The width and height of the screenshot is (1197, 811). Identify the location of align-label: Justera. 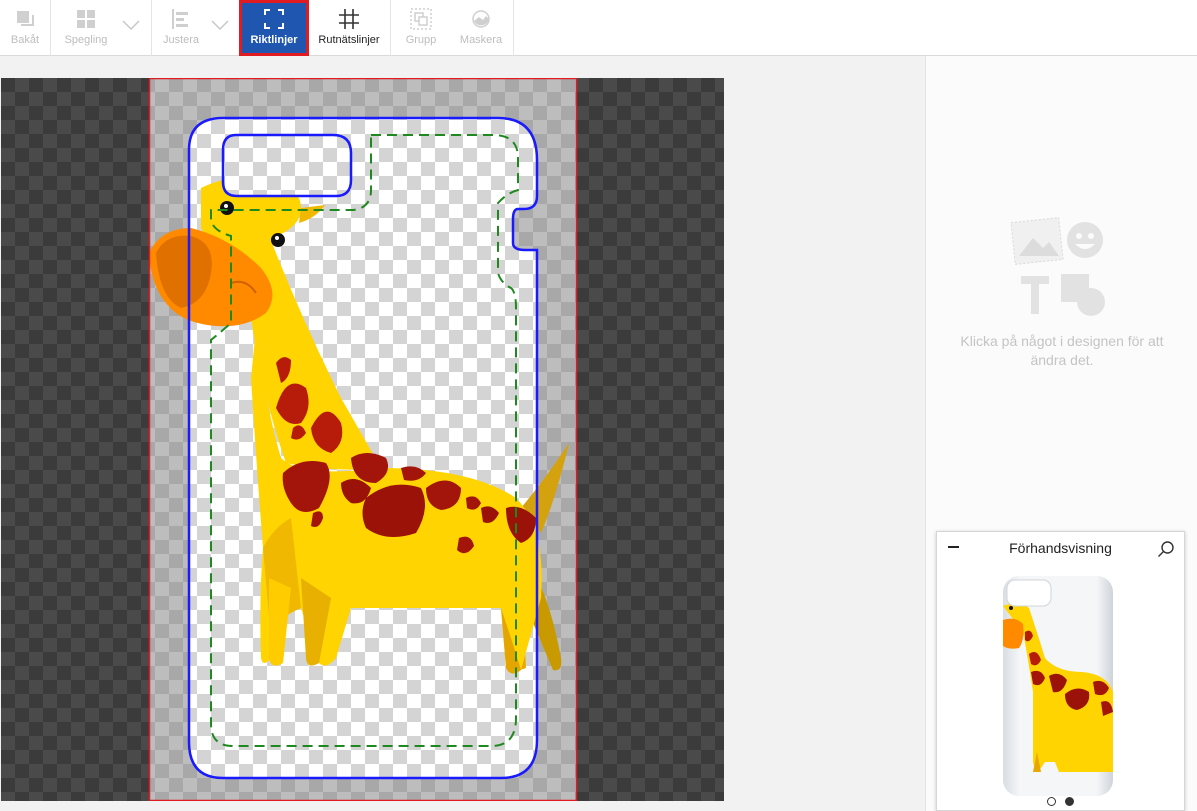
(181, 40).